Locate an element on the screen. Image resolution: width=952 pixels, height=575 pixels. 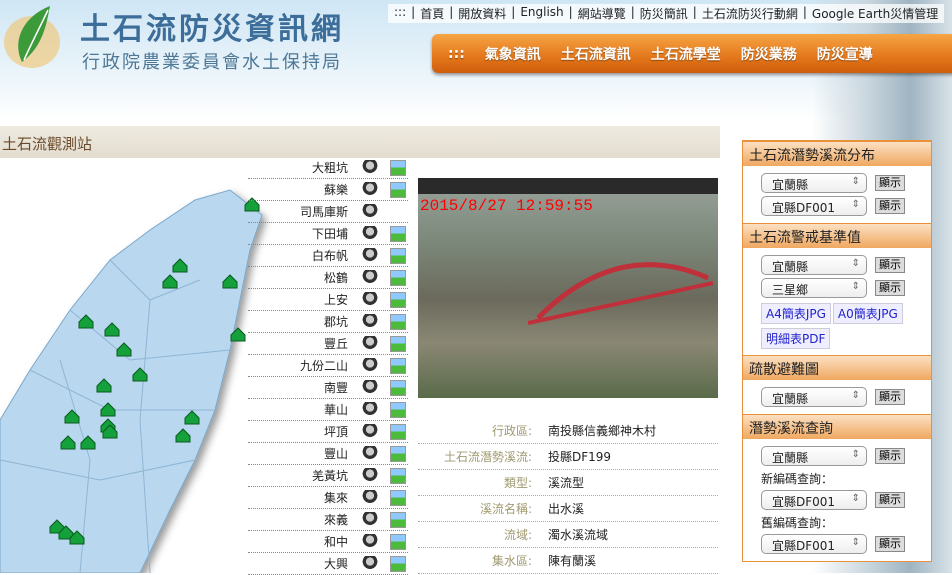
top-link: 開放資料 is located at coordinates (482, 13).